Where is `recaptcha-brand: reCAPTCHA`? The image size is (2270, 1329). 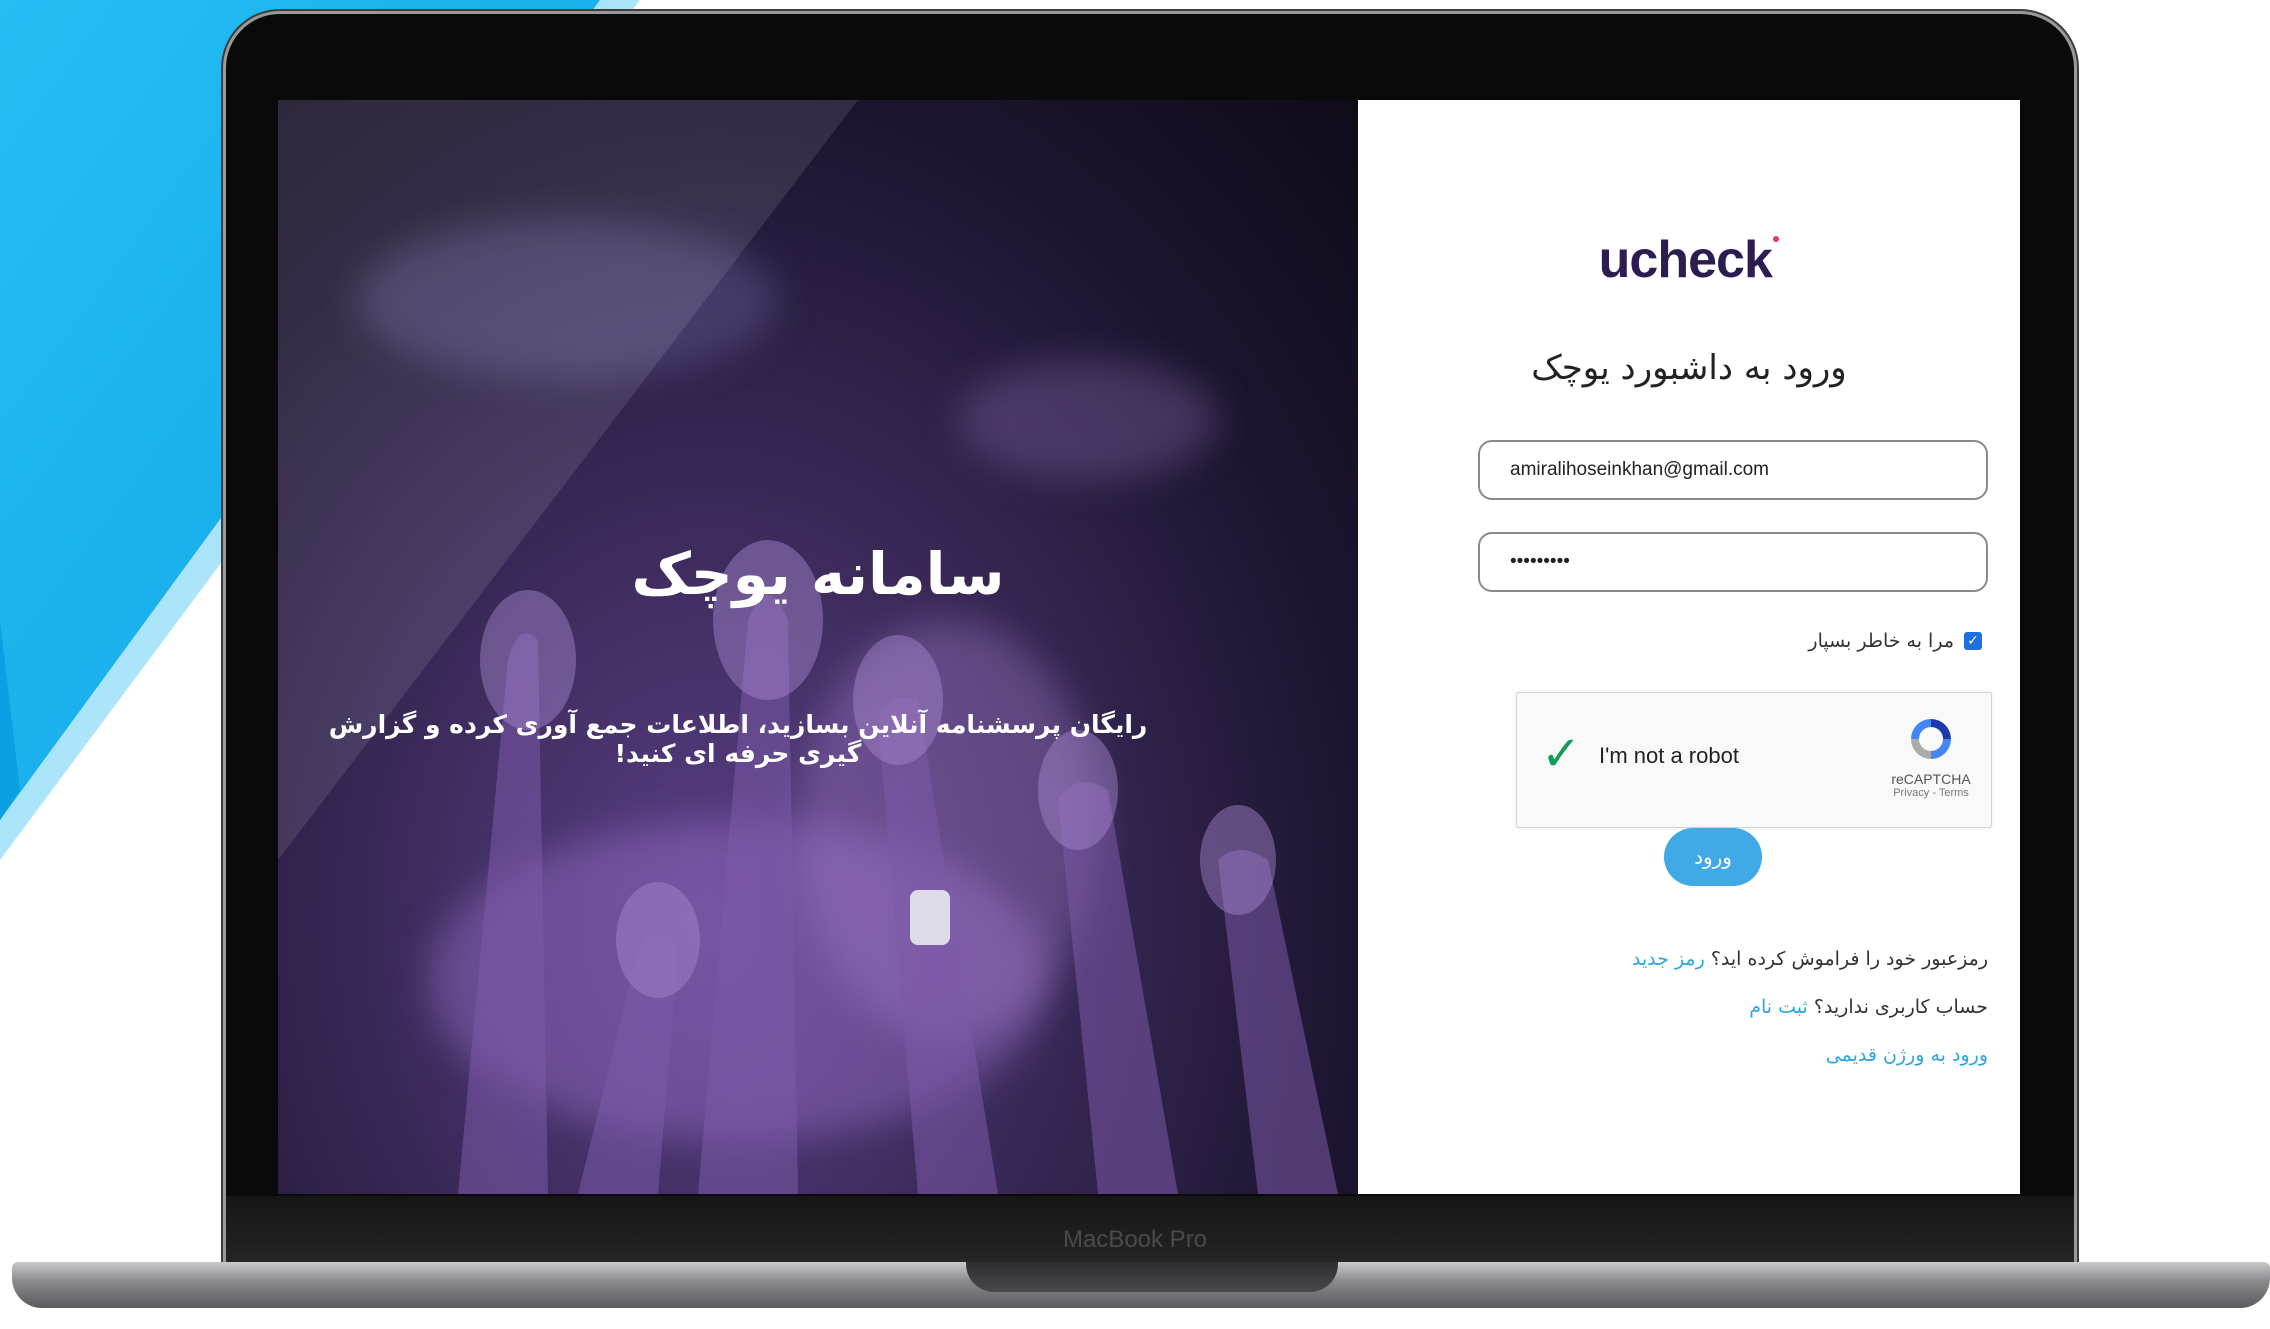
recaptcha-brand: reCAPTCHA is located at coordinates (1931, 779).